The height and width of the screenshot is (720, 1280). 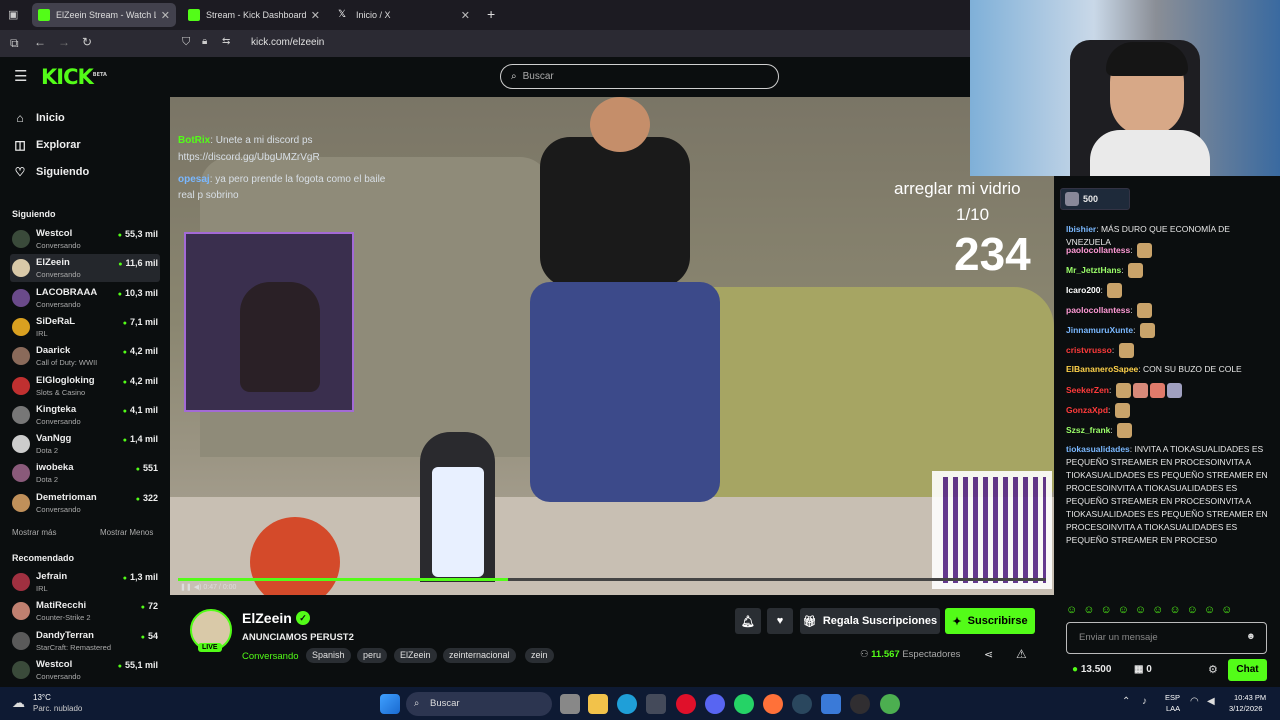 I want to click on discord-icon, so click(x=715, y=704).